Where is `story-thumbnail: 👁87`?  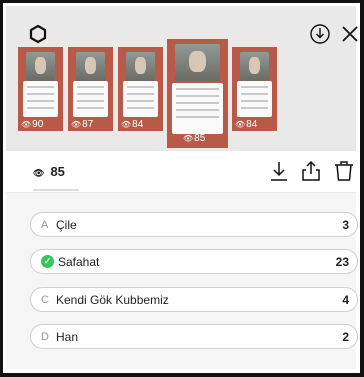
story-thumbnail: 👁87 is located at coordinates (90, 89).